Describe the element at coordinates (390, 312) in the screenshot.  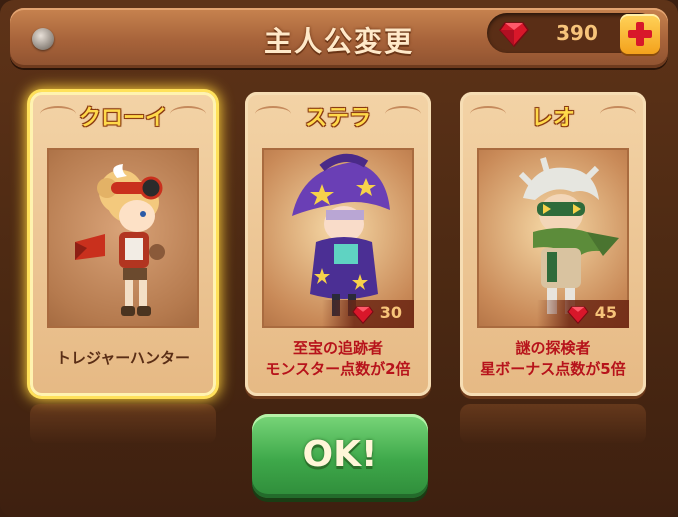
I see `character-price: 30` at that location.